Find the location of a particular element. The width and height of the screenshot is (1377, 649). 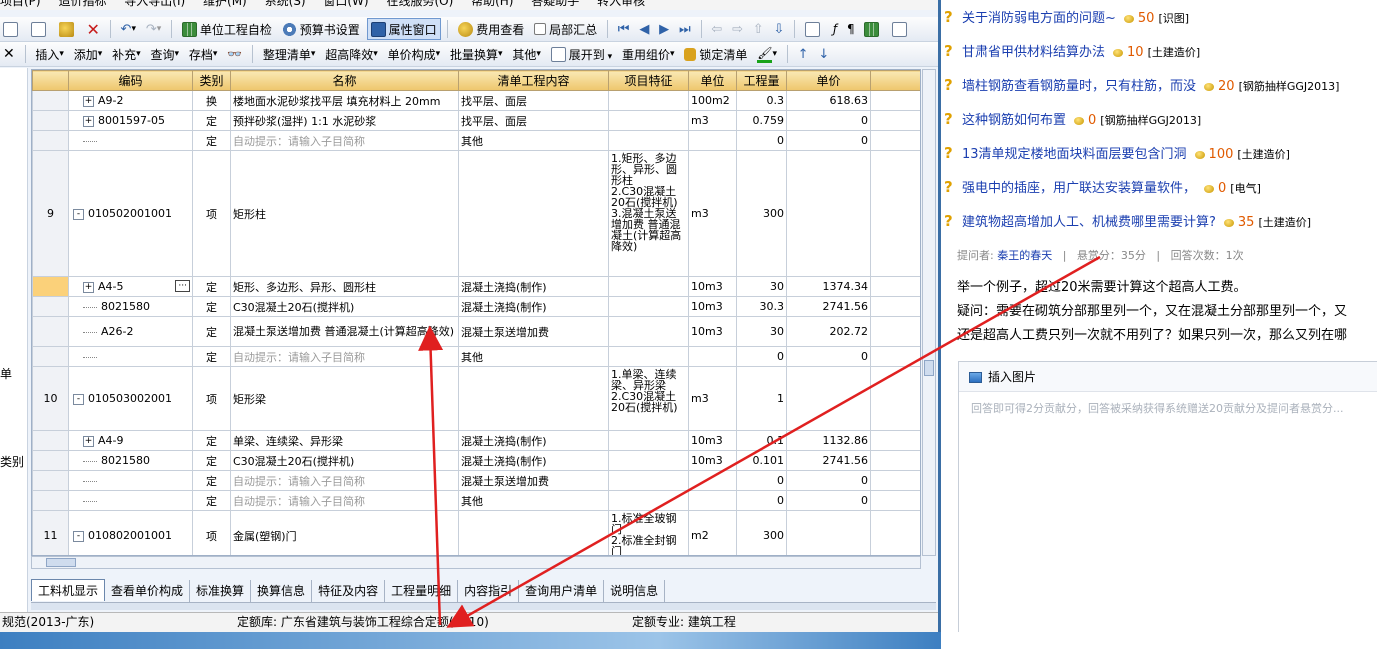

menu-help: 帮助(H) is located at coordinates (492, 4).